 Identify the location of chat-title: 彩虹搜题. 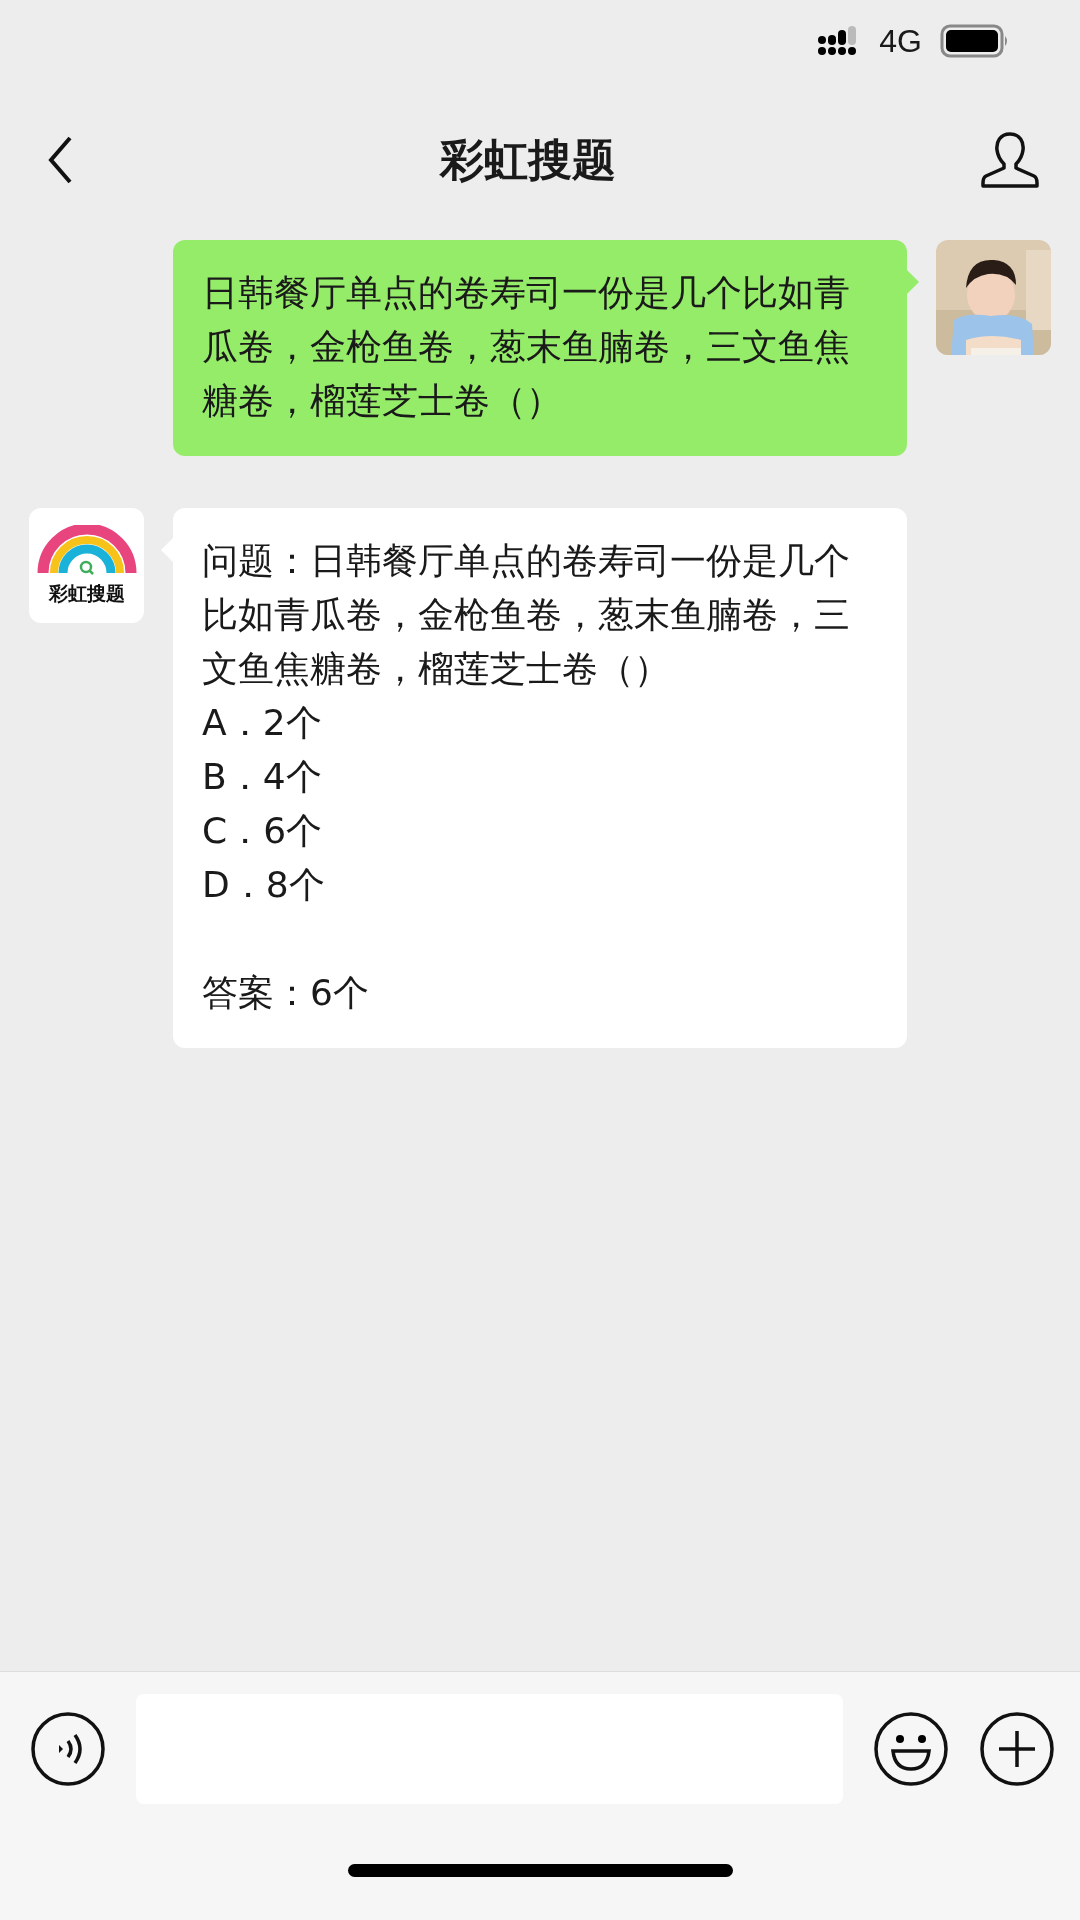
(528, 159).